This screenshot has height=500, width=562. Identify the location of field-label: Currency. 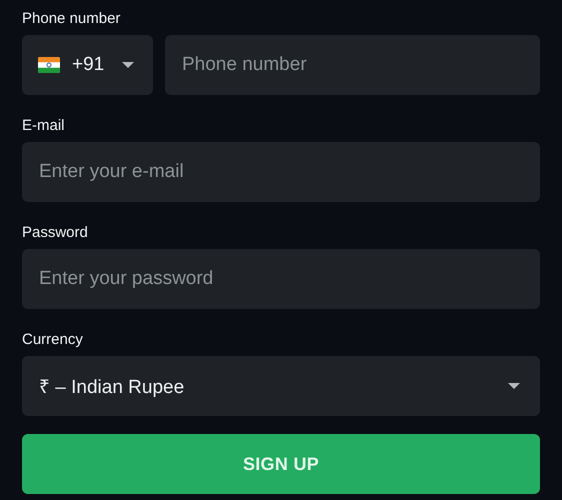
(53, 340).